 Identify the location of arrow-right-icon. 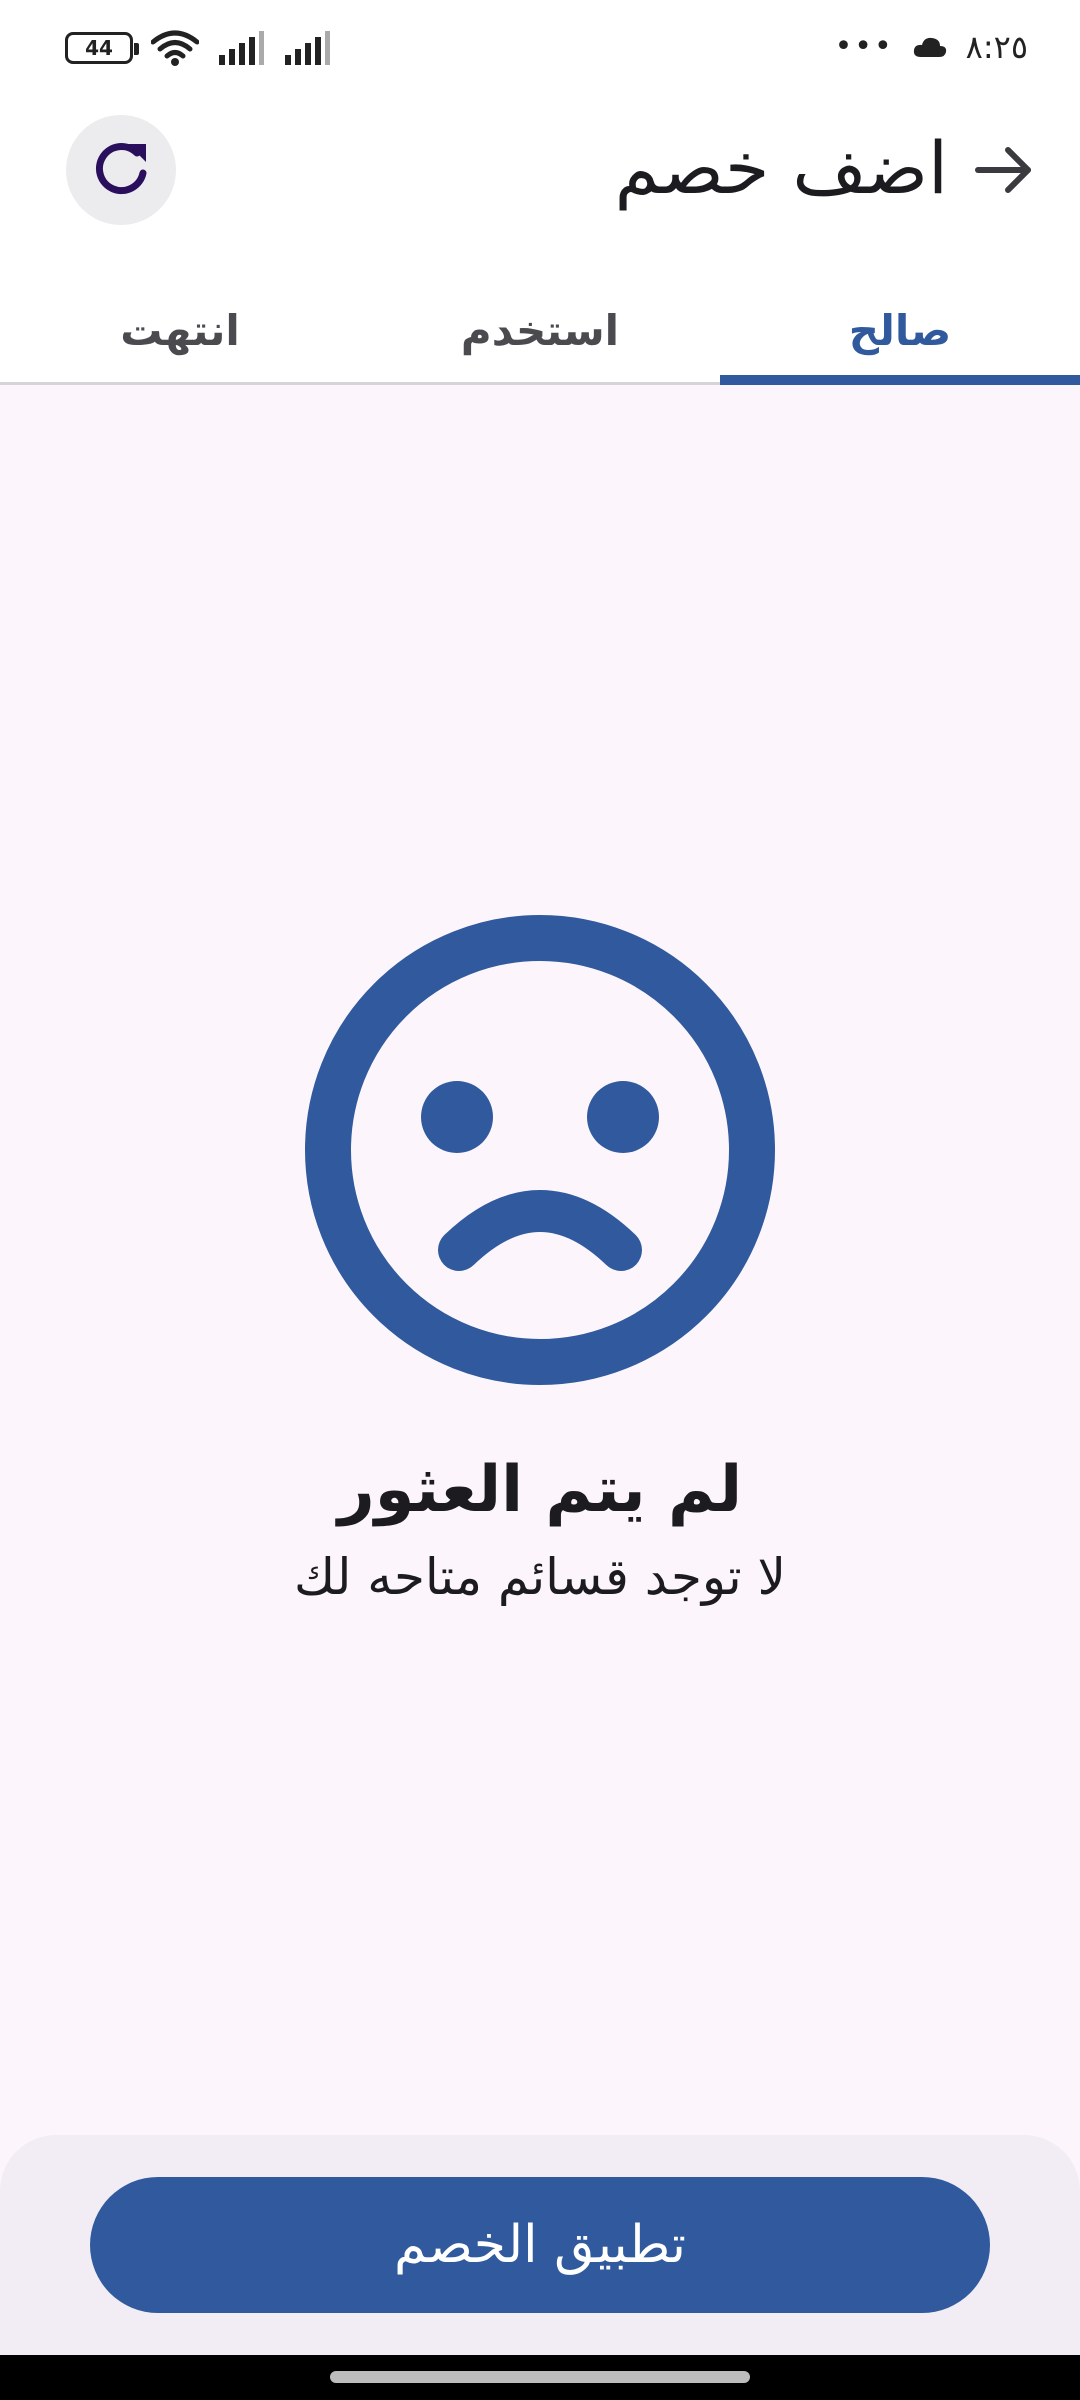
(1003, 170).